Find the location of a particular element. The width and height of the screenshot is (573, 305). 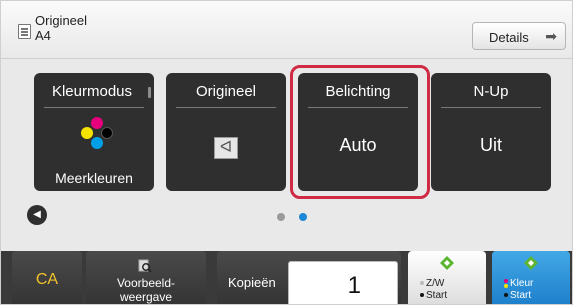

exposure-highlight-frame is located at coordinates (360, 132).